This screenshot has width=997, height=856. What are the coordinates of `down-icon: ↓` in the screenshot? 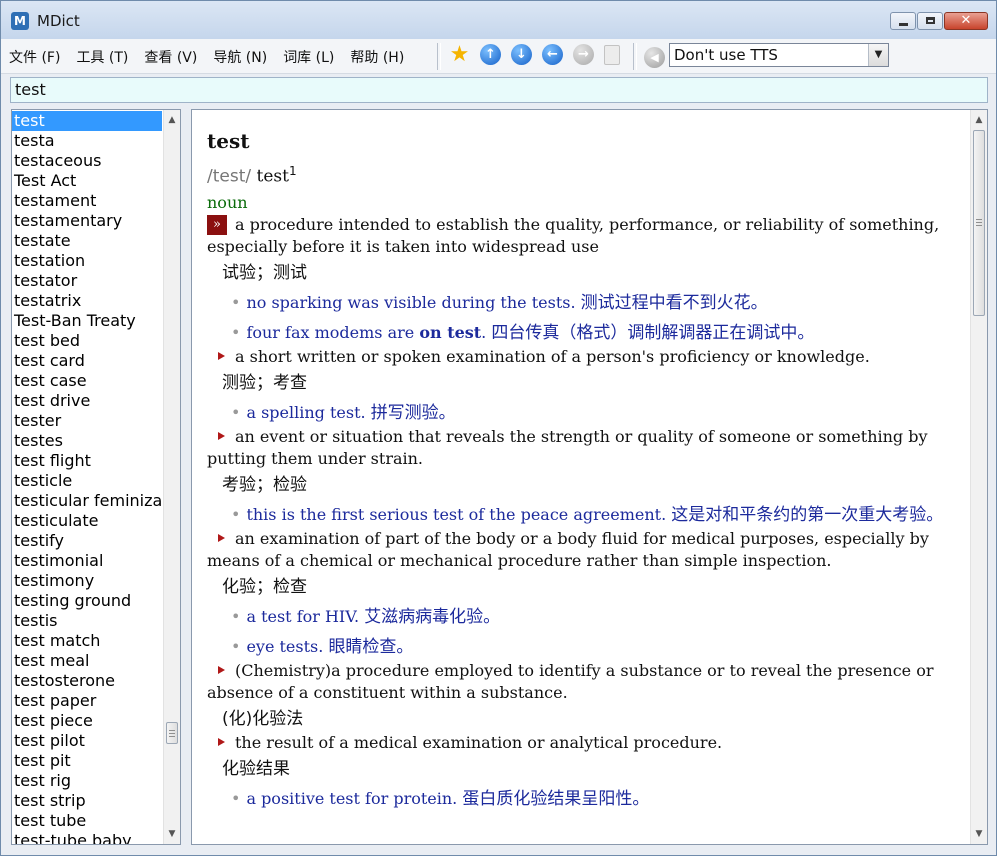 It's located at (521, 54).